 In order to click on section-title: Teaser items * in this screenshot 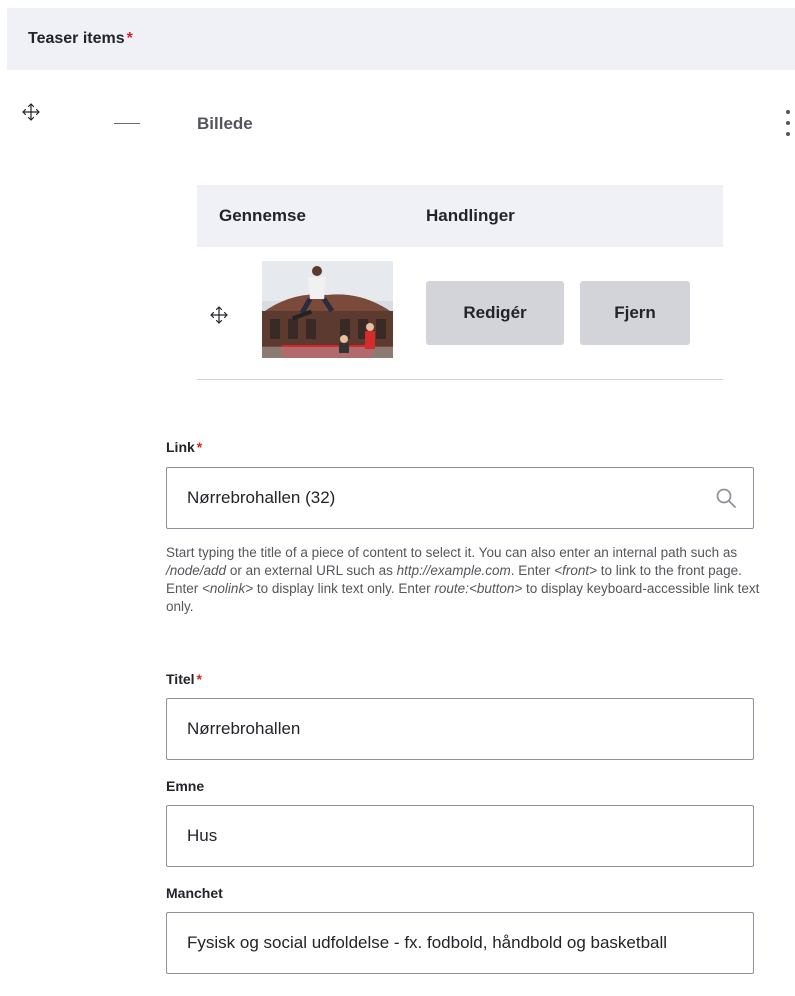, I will do `click(80, 39)`.